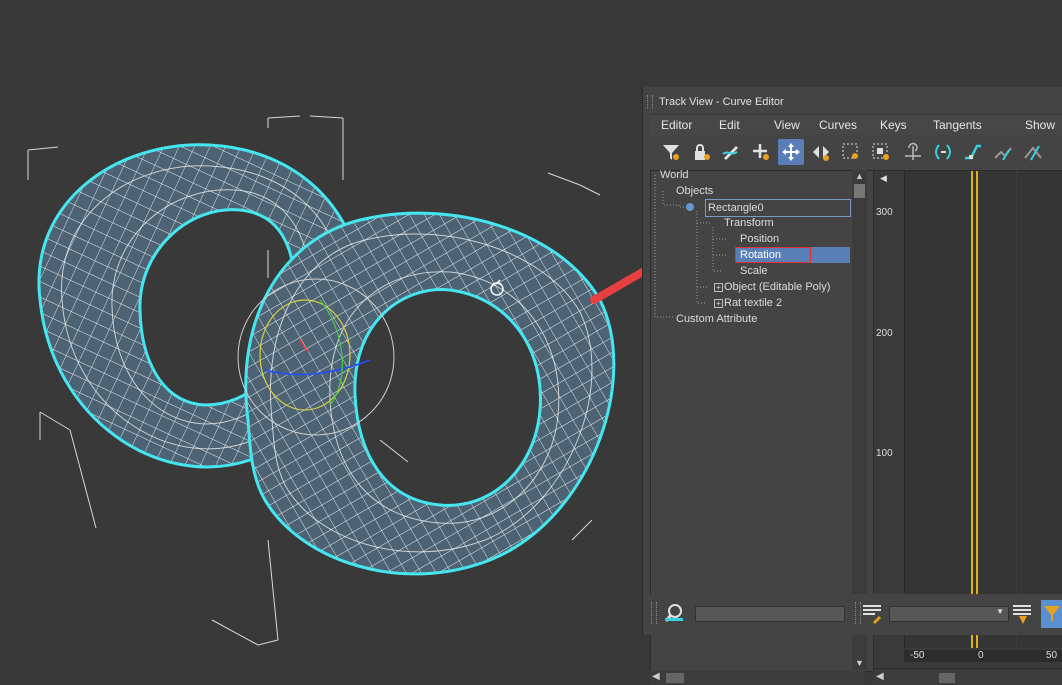 The width and height of the screenshot is (1062, 685). I want to click on tree-node-world: World, so click(674, 175).